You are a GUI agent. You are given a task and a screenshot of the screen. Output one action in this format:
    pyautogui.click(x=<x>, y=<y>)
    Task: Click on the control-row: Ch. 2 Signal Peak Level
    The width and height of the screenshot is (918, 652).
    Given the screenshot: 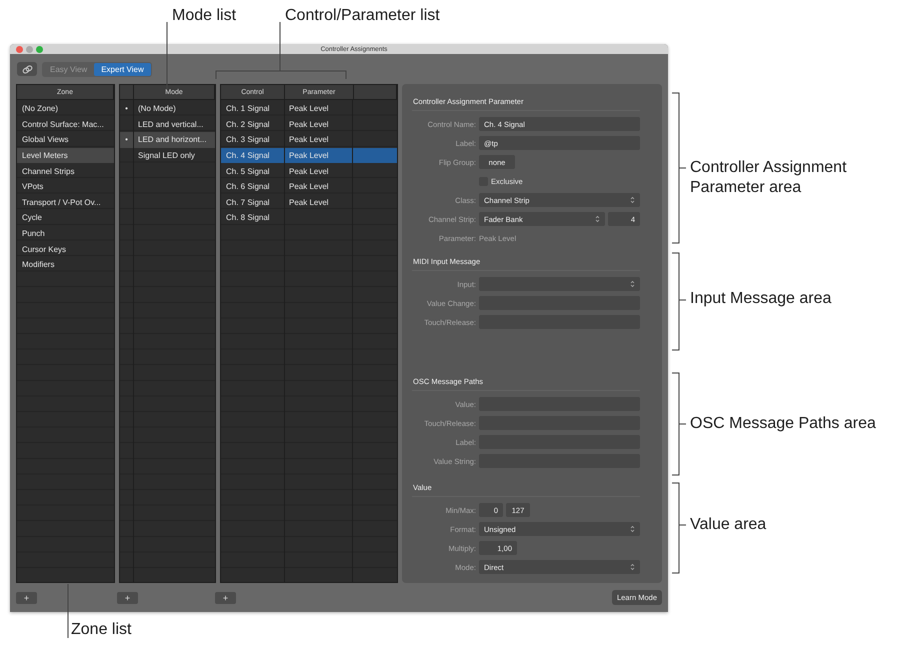 What is the action you would take?
    pyautogui.click(x=309, y=124)
    